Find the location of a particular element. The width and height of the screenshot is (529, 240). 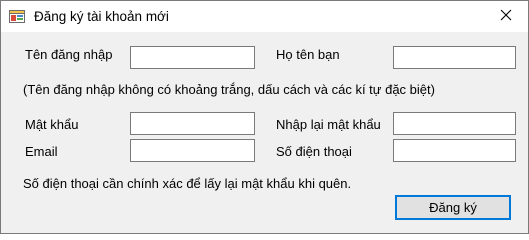

phone-field is located at coordinates (454, 150).